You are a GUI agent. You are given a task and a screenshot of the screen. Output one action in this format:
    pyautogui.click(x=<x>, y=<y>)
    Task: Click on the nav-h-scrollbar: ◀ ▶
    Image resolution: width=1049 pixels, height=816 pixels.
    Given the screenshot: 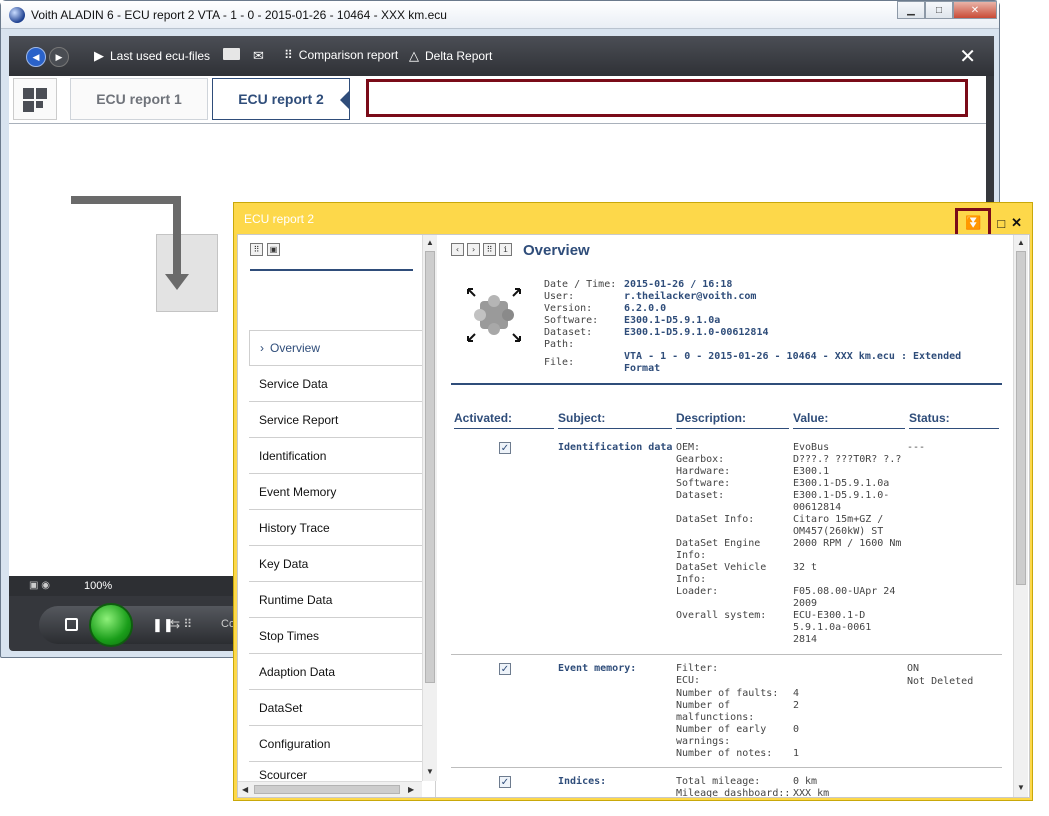 What is the action you would take?
    pyautogui.click(x=330, y=789)
    